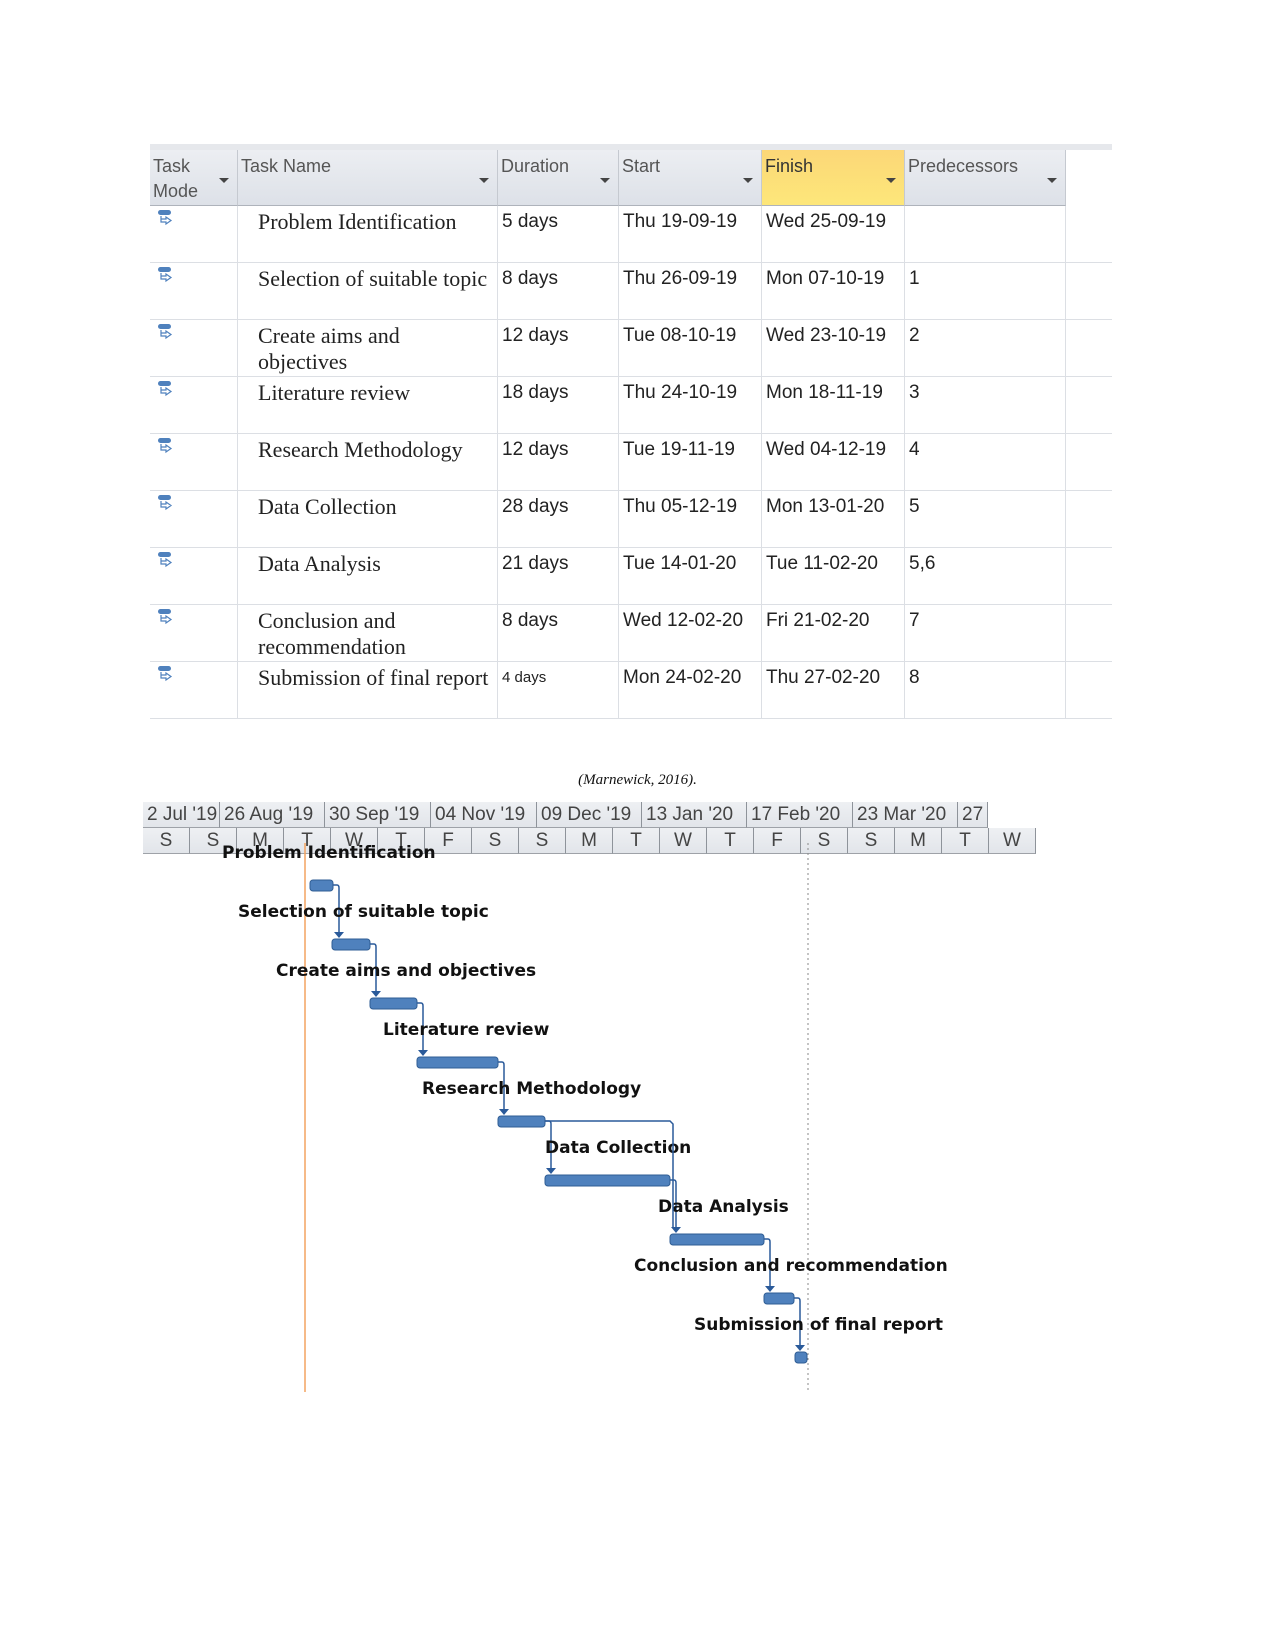  Describe the element at coordinates (363, 912) in the screenshot. I see `gantt-task-label: Selection of suitable topic` at that location.